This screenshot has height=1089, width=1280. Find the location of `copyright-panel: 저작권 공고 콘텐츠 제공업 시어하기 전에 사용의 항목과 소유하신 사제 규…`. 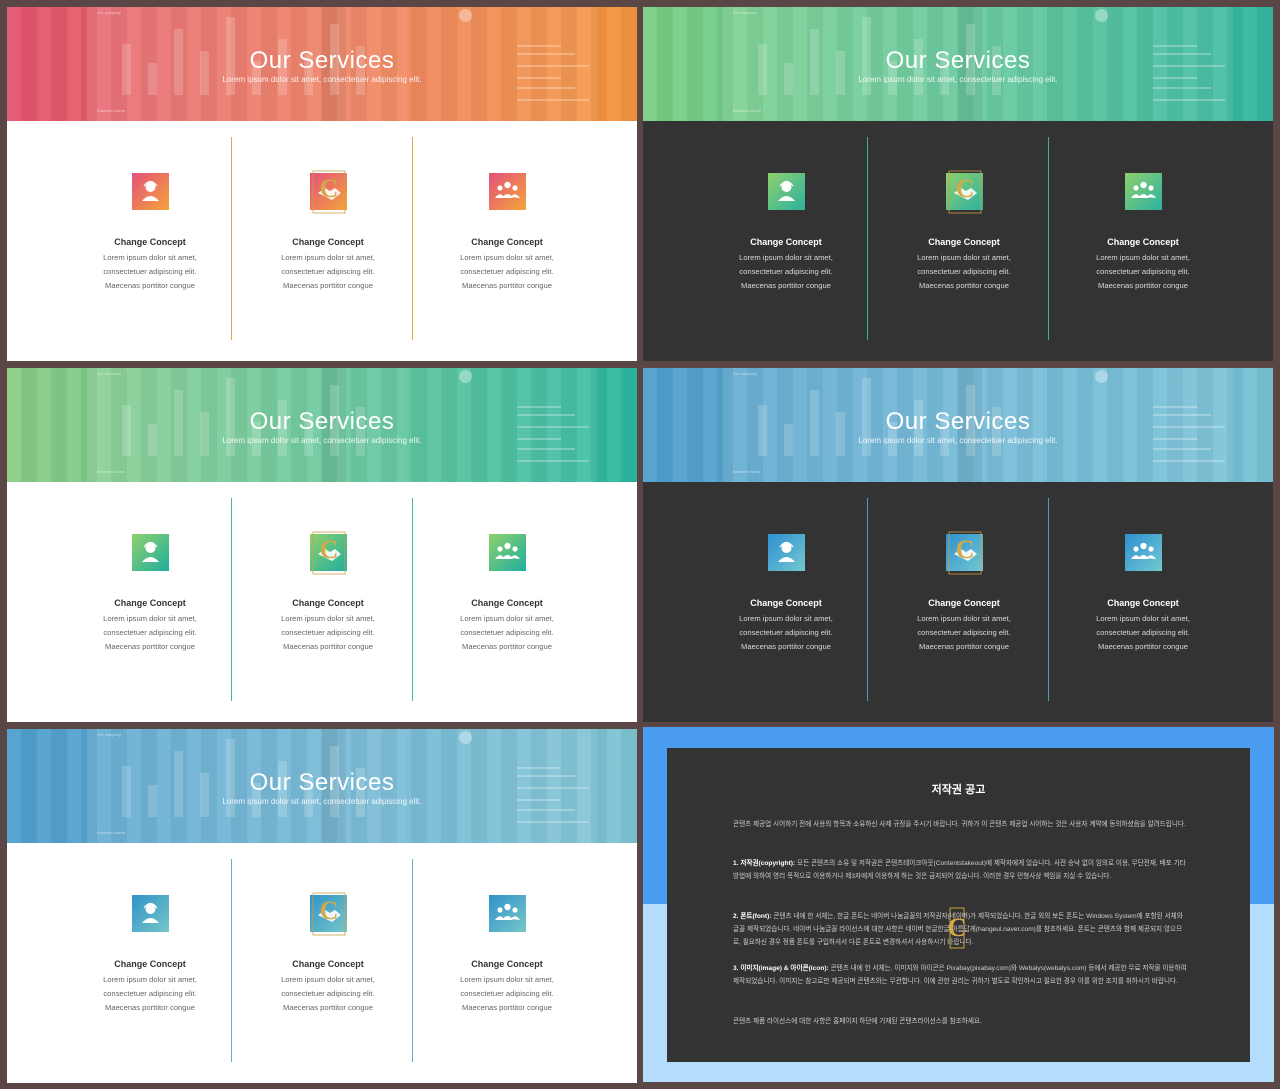

copyright-panel: 저작권 공고 콘텐츠 제공업 시어하기 전에 사용의 항목과 소유하신 사제 규… is located at coordinates (958, 905).